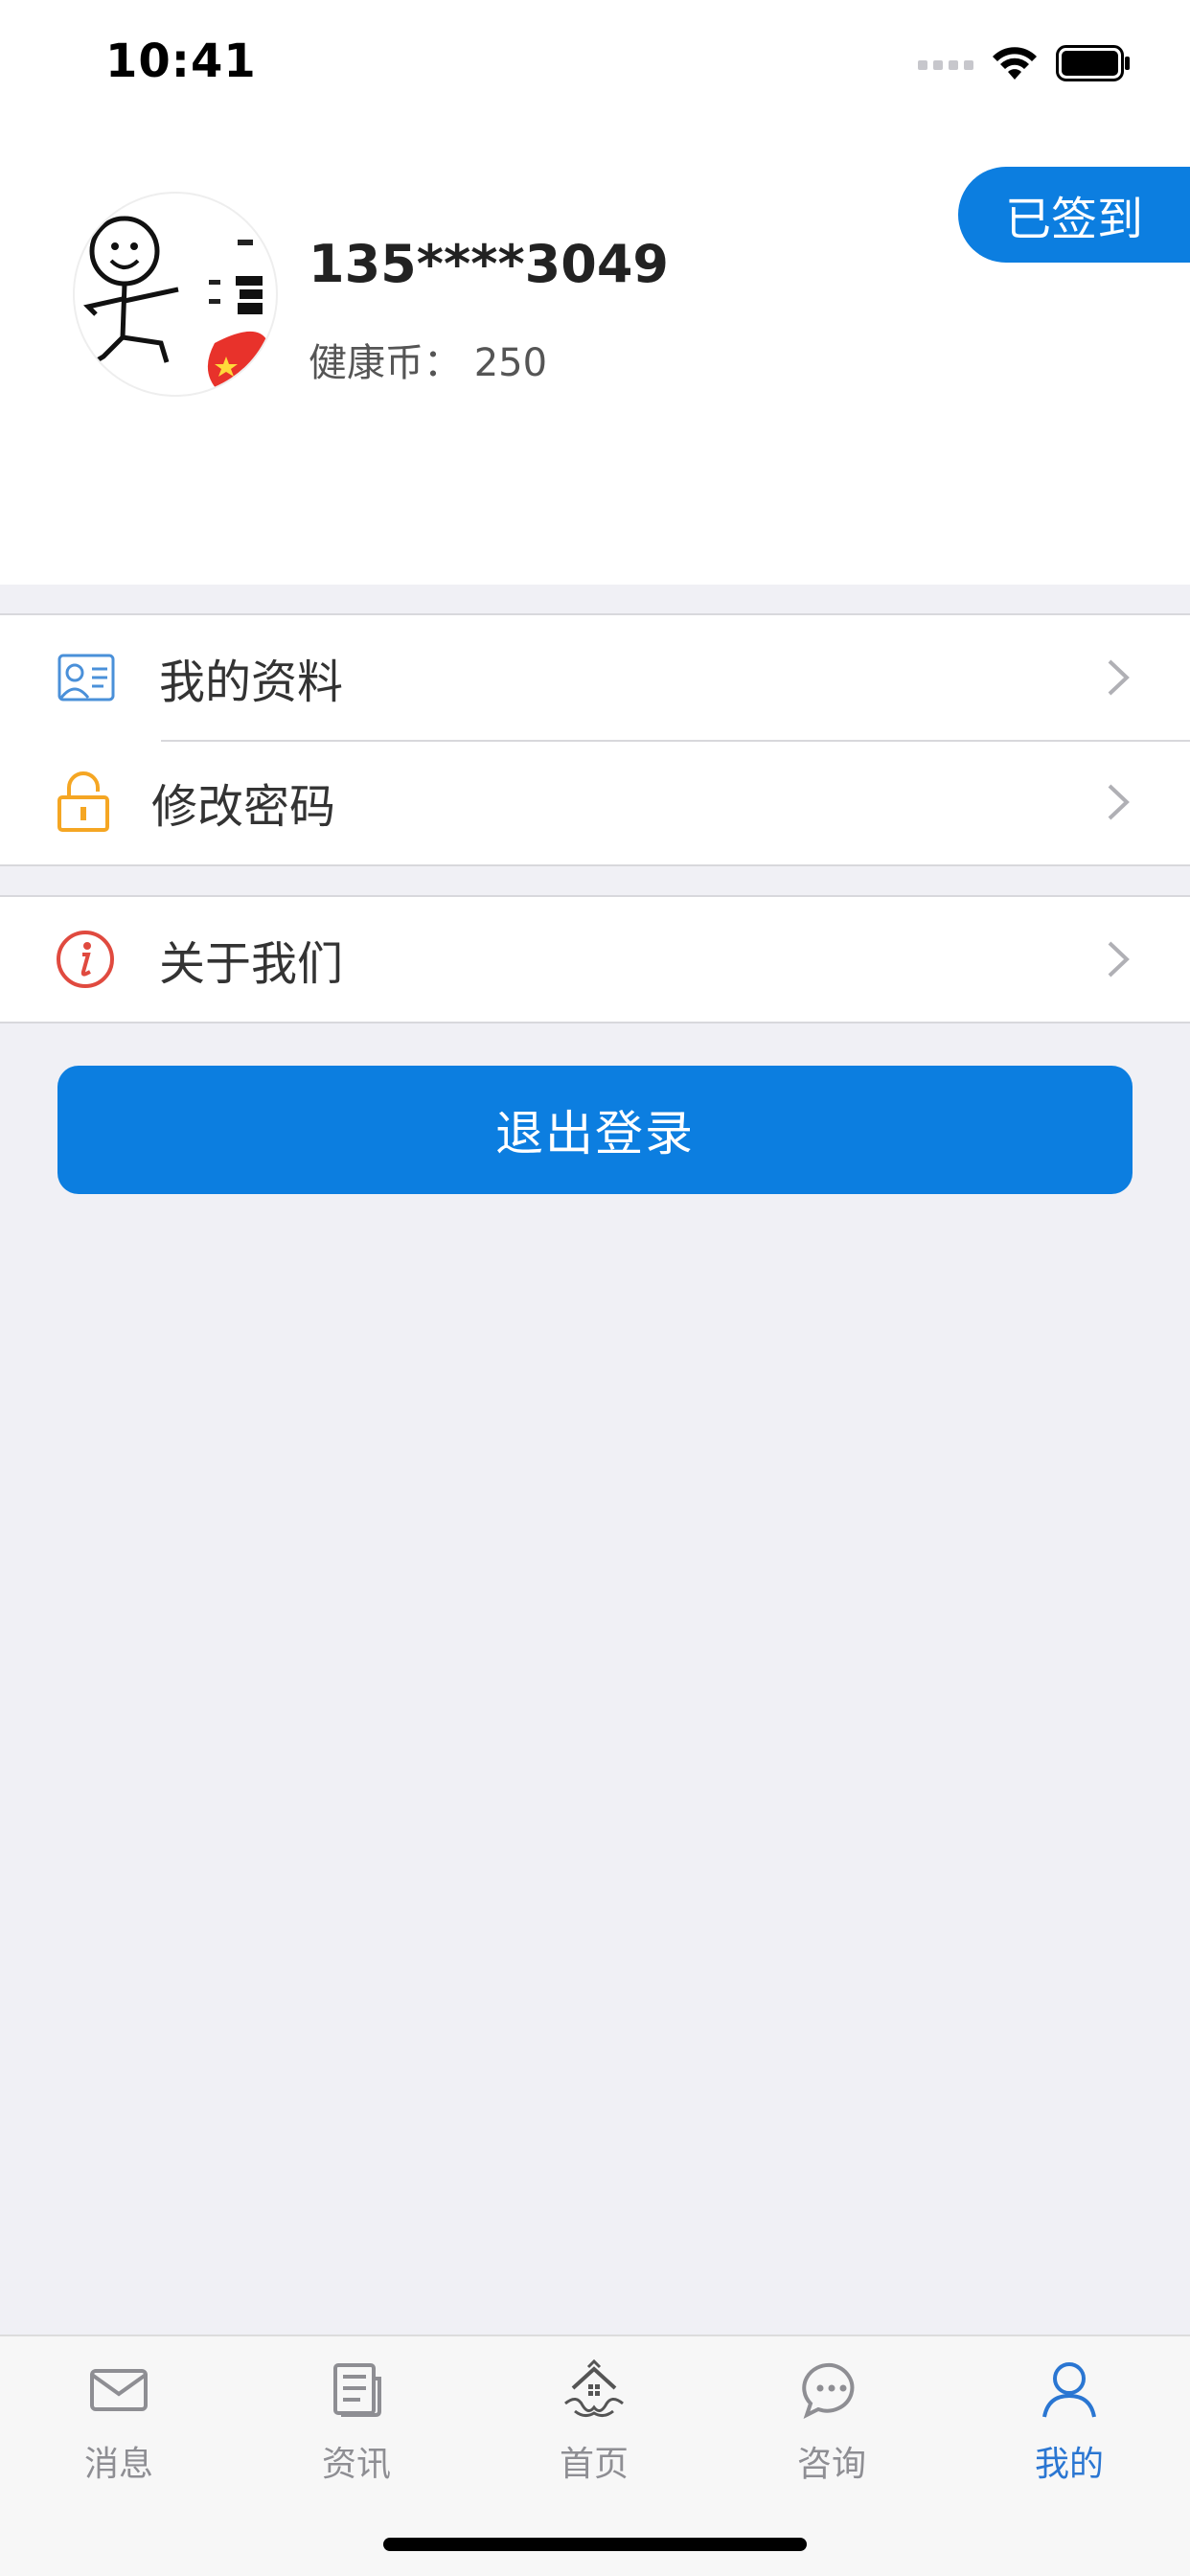 This screenshot has width=1190, height=2576. Describe the element at coordinates (1093, 63) in the screenshot. I see `battery-icon` at that location.